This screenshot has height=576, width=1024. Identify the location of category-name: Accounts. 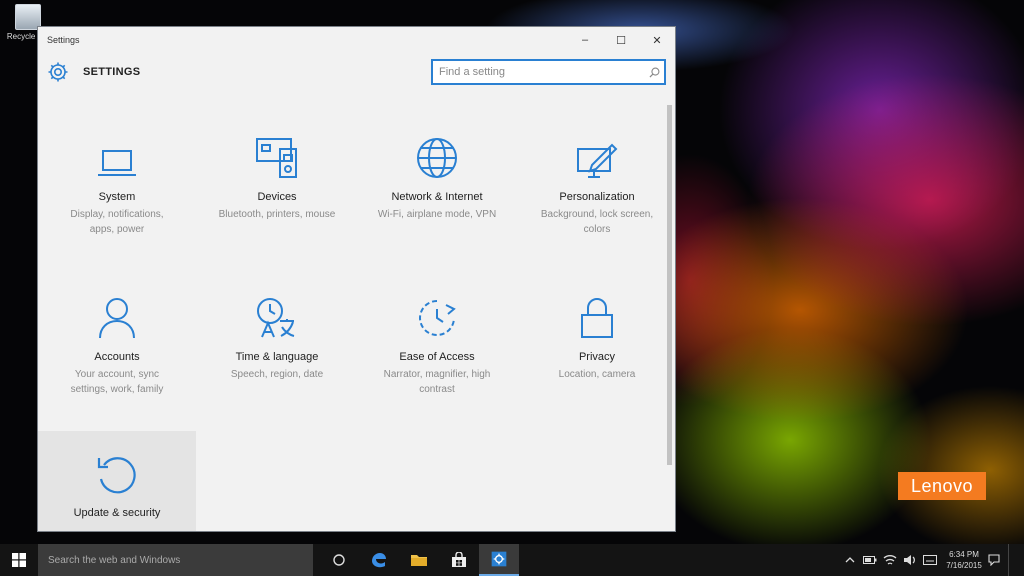
(117, 357).